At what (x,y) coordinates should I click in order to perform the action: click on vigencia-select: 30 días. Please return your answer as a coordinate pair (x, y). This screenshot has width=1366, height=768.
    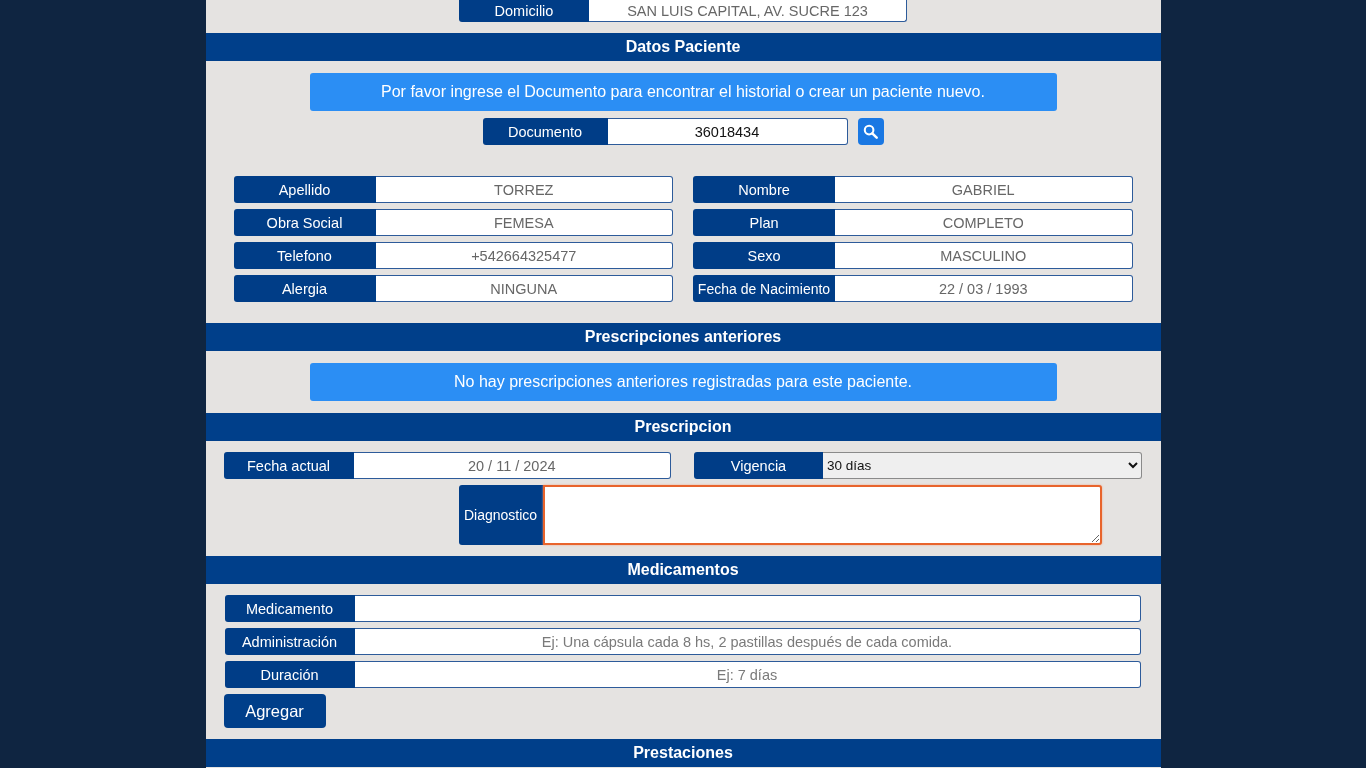
    Looking at the image, I should click on (982, 465).